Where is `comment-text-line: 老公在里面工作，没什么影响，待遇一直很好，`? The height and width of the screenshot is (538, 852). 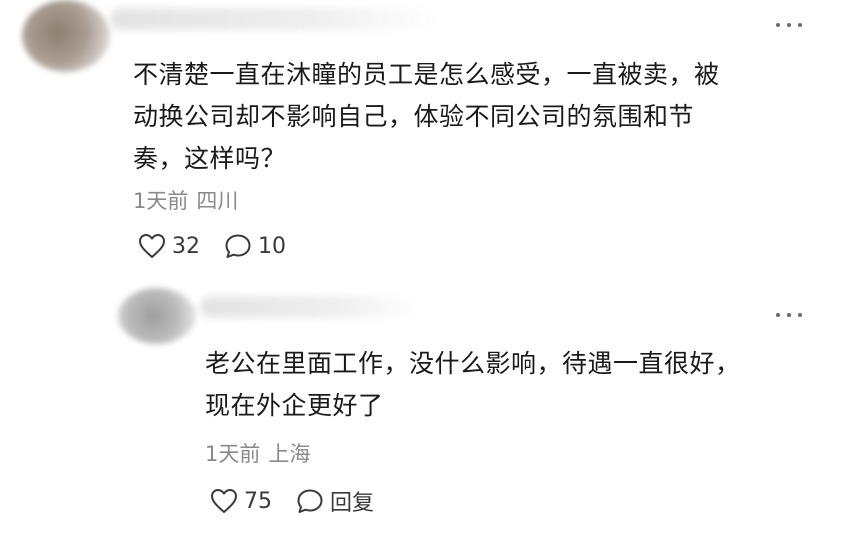 comment-text-line: 老公在里面工作，没什么影响，待遇一直很好， is located at coordinates (473, 363).